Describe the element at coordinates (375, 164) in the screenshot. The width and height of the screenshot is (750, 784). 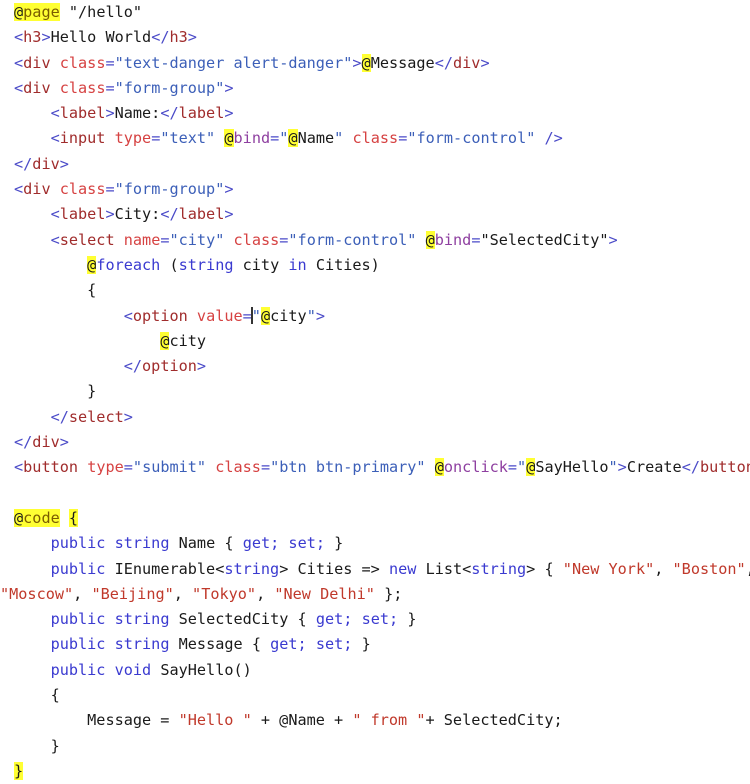
I see `code-line-7: </div>` at that location.